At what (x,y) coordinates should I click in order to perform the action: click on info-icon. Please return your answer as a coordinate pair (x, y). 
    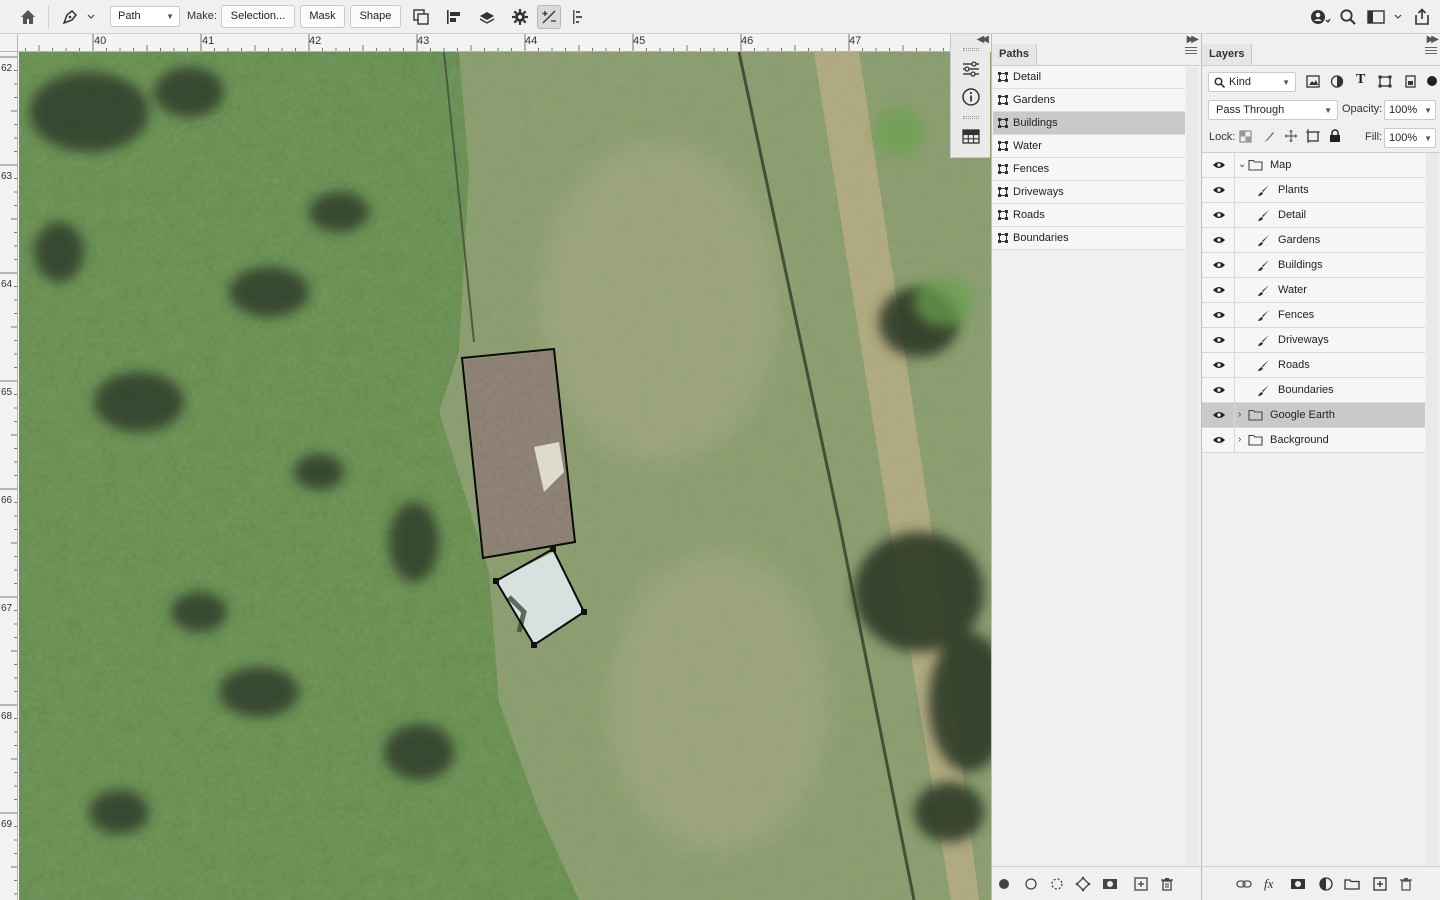
    Looking at the image, I should click on (971, 97).